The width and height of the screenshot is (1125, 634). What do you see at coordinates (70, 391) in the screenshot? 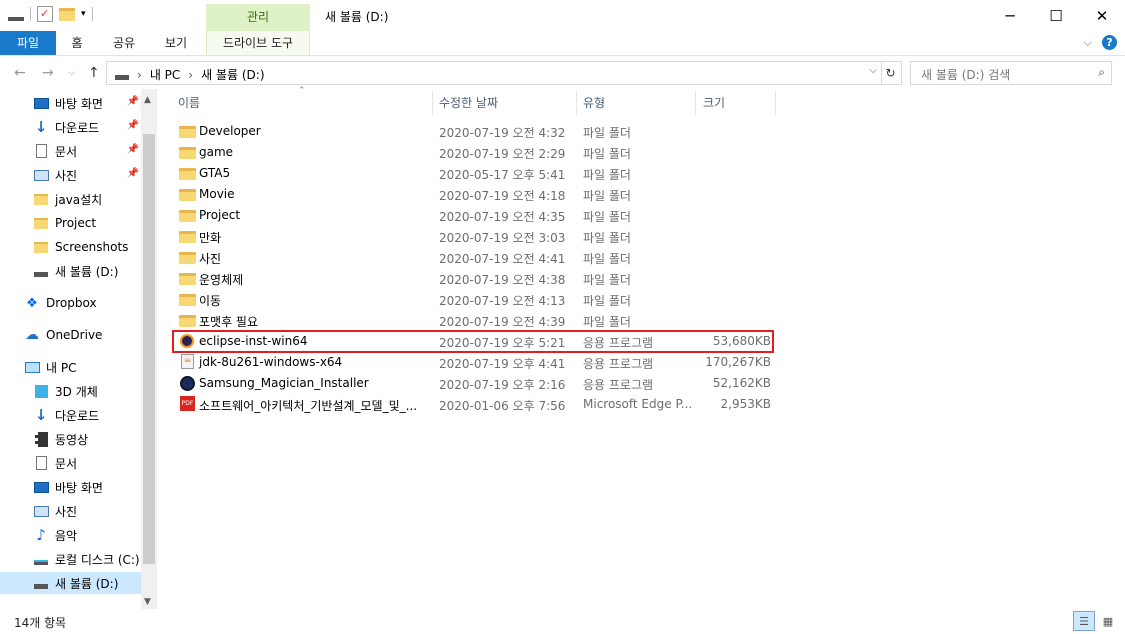
I see `nav-item-3d-objects: 3D 개체` at bounding box center [70, 391].